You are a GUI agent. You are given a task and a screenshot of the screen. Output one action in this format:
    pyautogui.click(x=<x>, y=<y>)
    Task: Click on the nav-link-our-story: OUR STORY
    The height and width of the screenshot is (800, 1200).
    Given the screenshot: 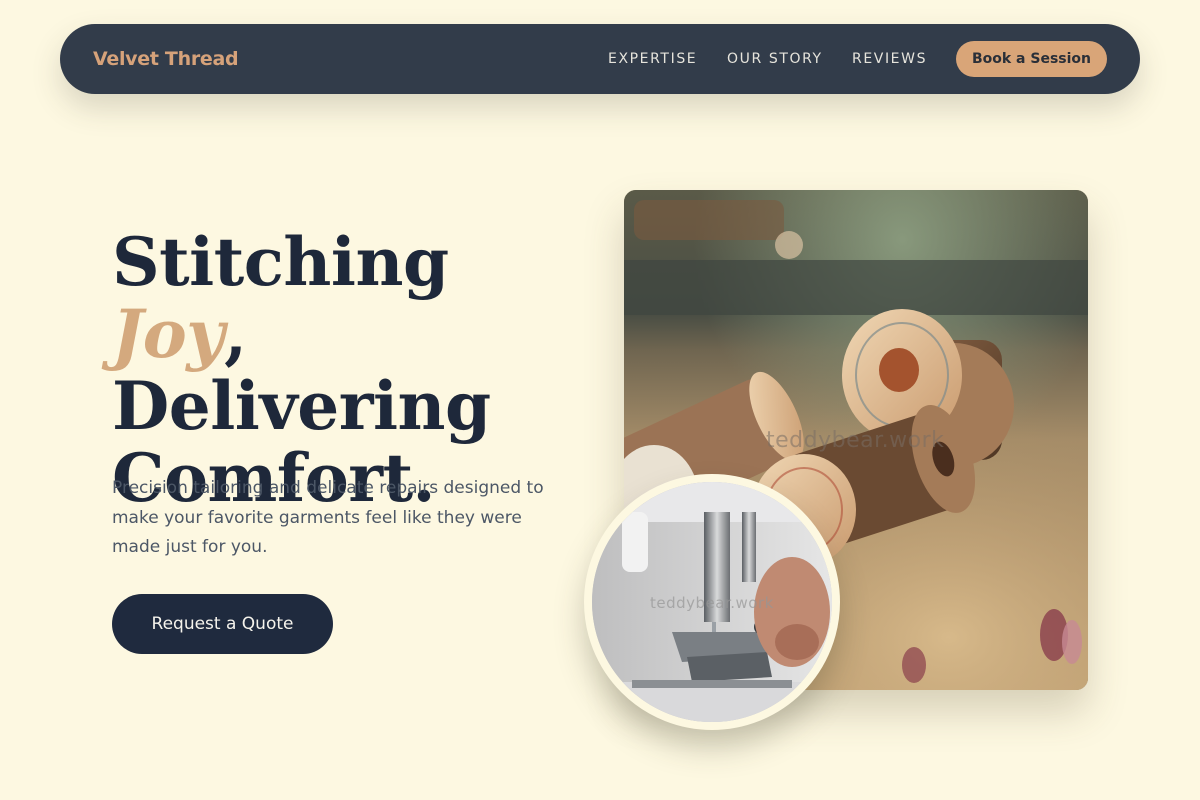 What is the action you would take?
    pyautogui.click(x=775, y=59)
    